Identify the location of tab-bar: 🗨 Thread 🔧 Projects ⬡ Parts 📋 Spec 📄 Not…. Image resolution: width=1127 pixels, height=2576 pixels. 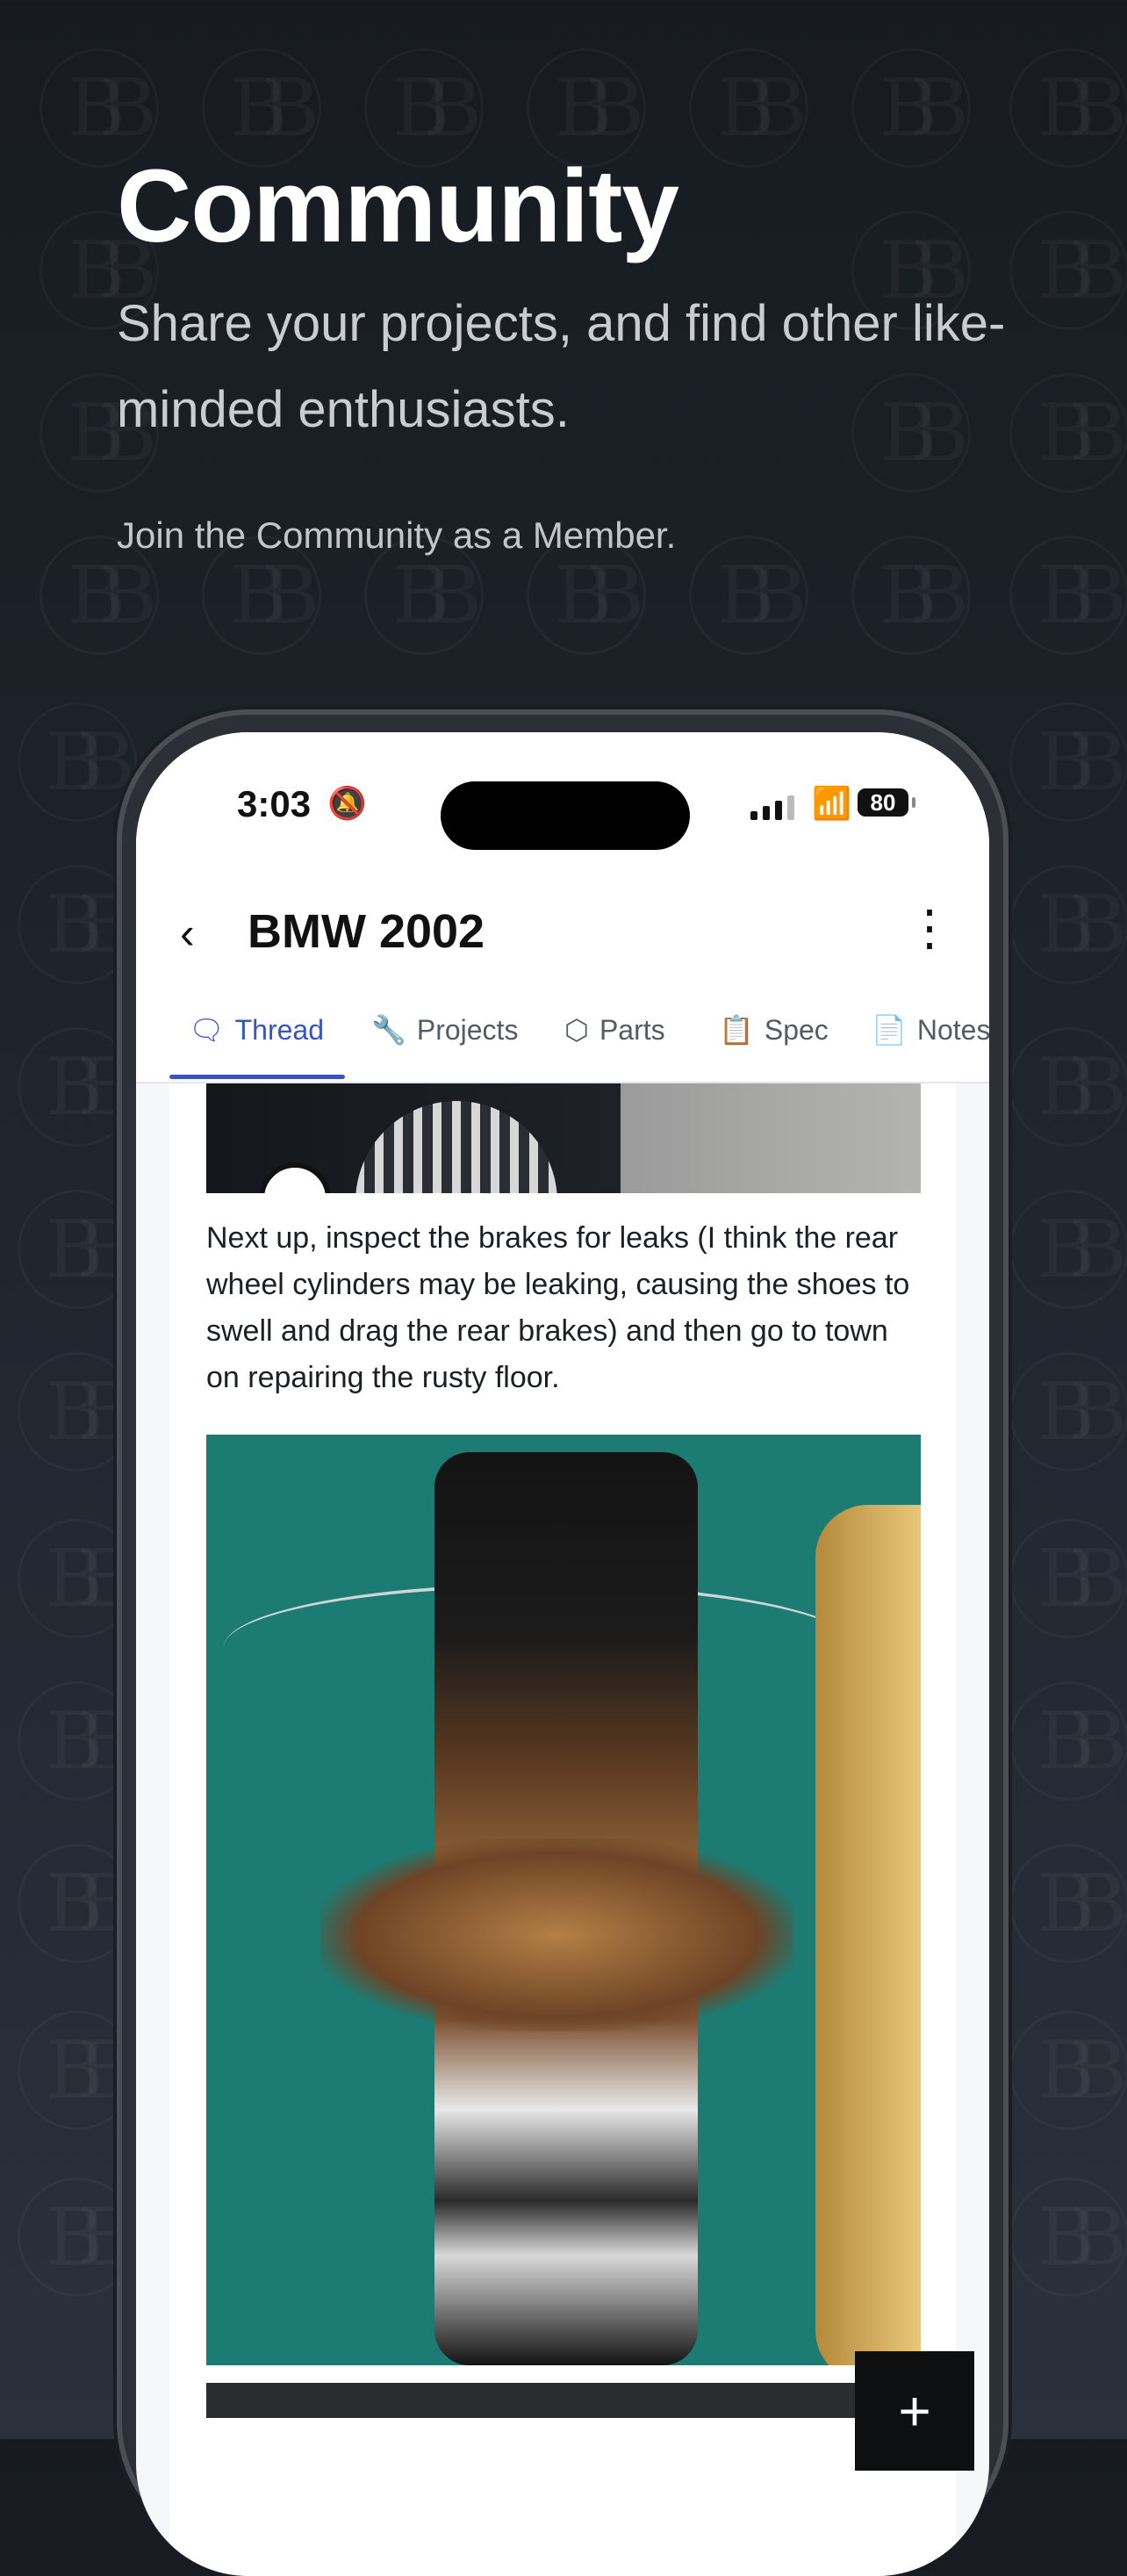
(562, 1035).